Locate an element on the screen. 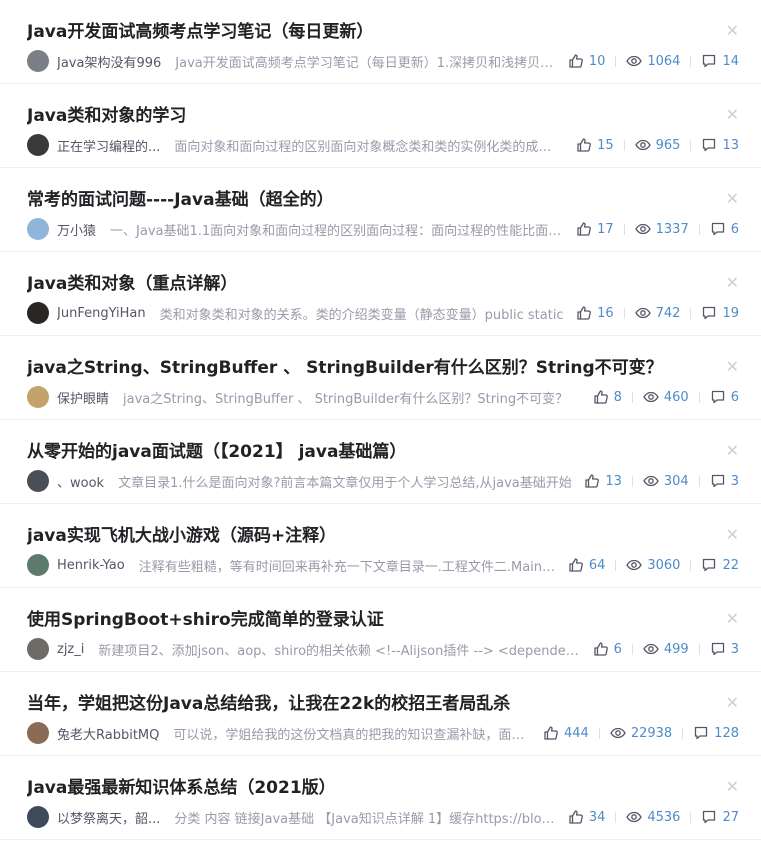 Image resolution: width=761 pixels, height=857 pixels. article-stats: 444 22938 128 is located at coordinates (641, 733).